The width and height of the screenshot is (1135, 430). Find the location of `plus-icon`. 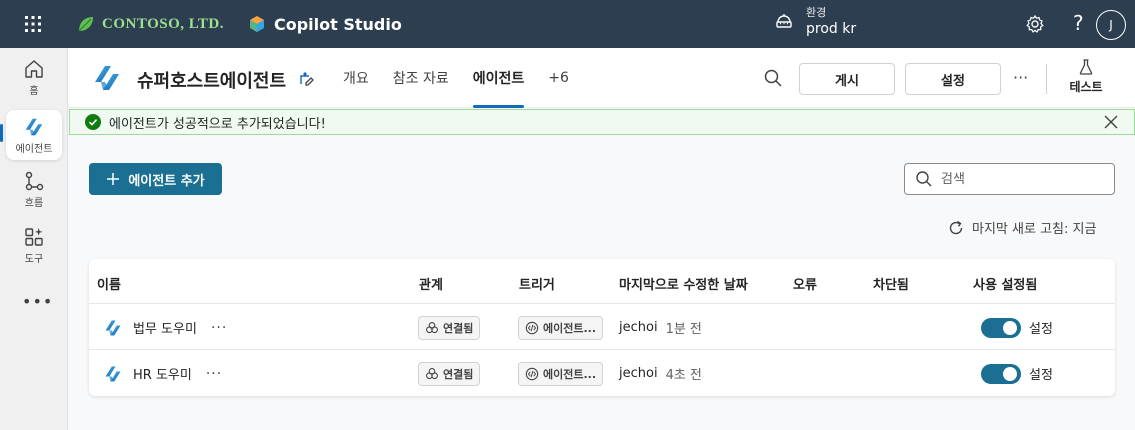

plus-icon is located at coordinates (113, 179).